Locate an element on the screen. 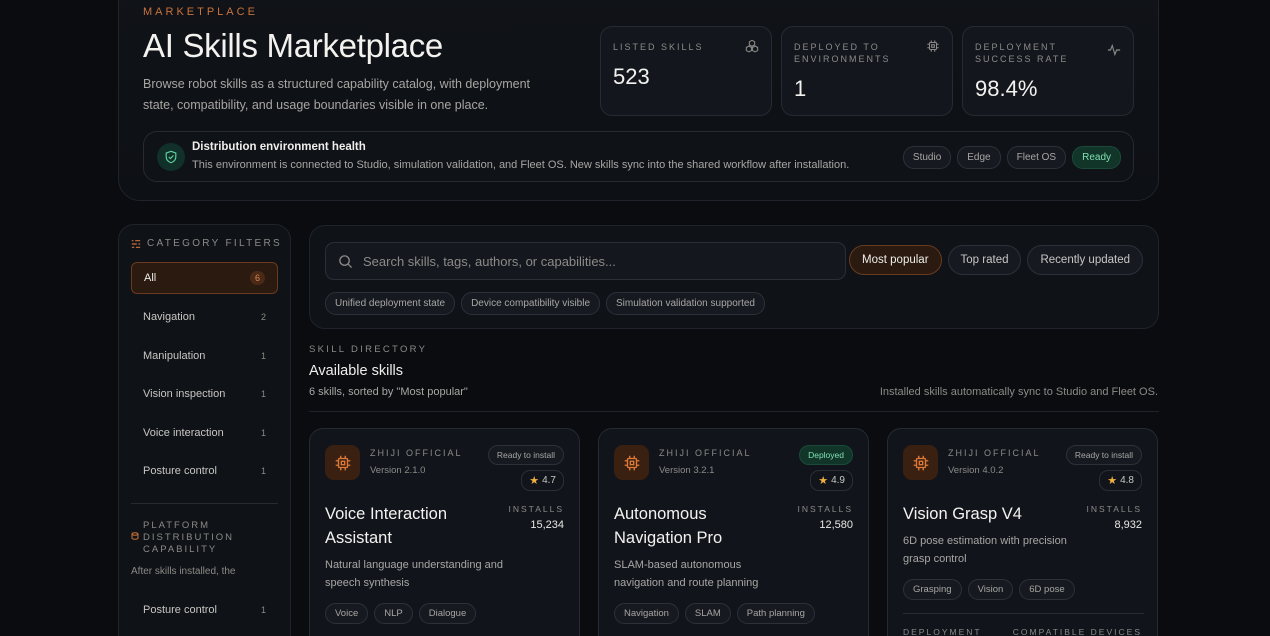 Image resolution: width=1270 pixels, height=636 pixels. feature-tag: Device compatibility visible is located at coordinates (531, 303).